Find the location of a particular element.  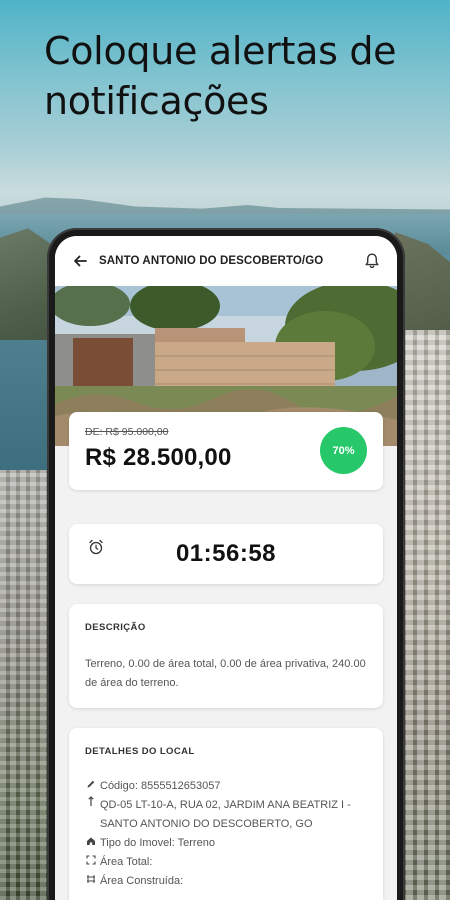

promo-headline: Coloque alertas de notificações is located at coordinates (220, 76).